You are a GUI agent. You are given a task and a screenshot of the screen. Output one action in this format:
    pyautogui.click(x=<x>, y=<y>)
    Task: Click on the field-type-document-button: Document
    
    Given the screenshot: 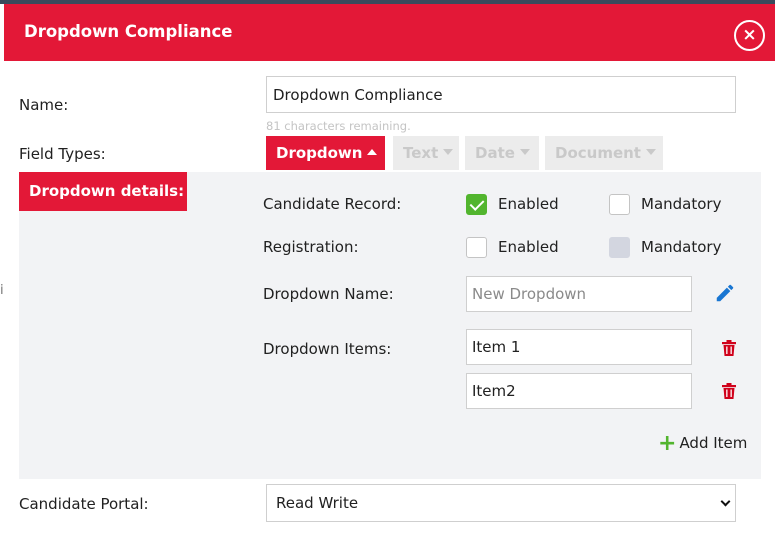 What is the action you would take?
    pyautogui.click(x=604, y=153)
    